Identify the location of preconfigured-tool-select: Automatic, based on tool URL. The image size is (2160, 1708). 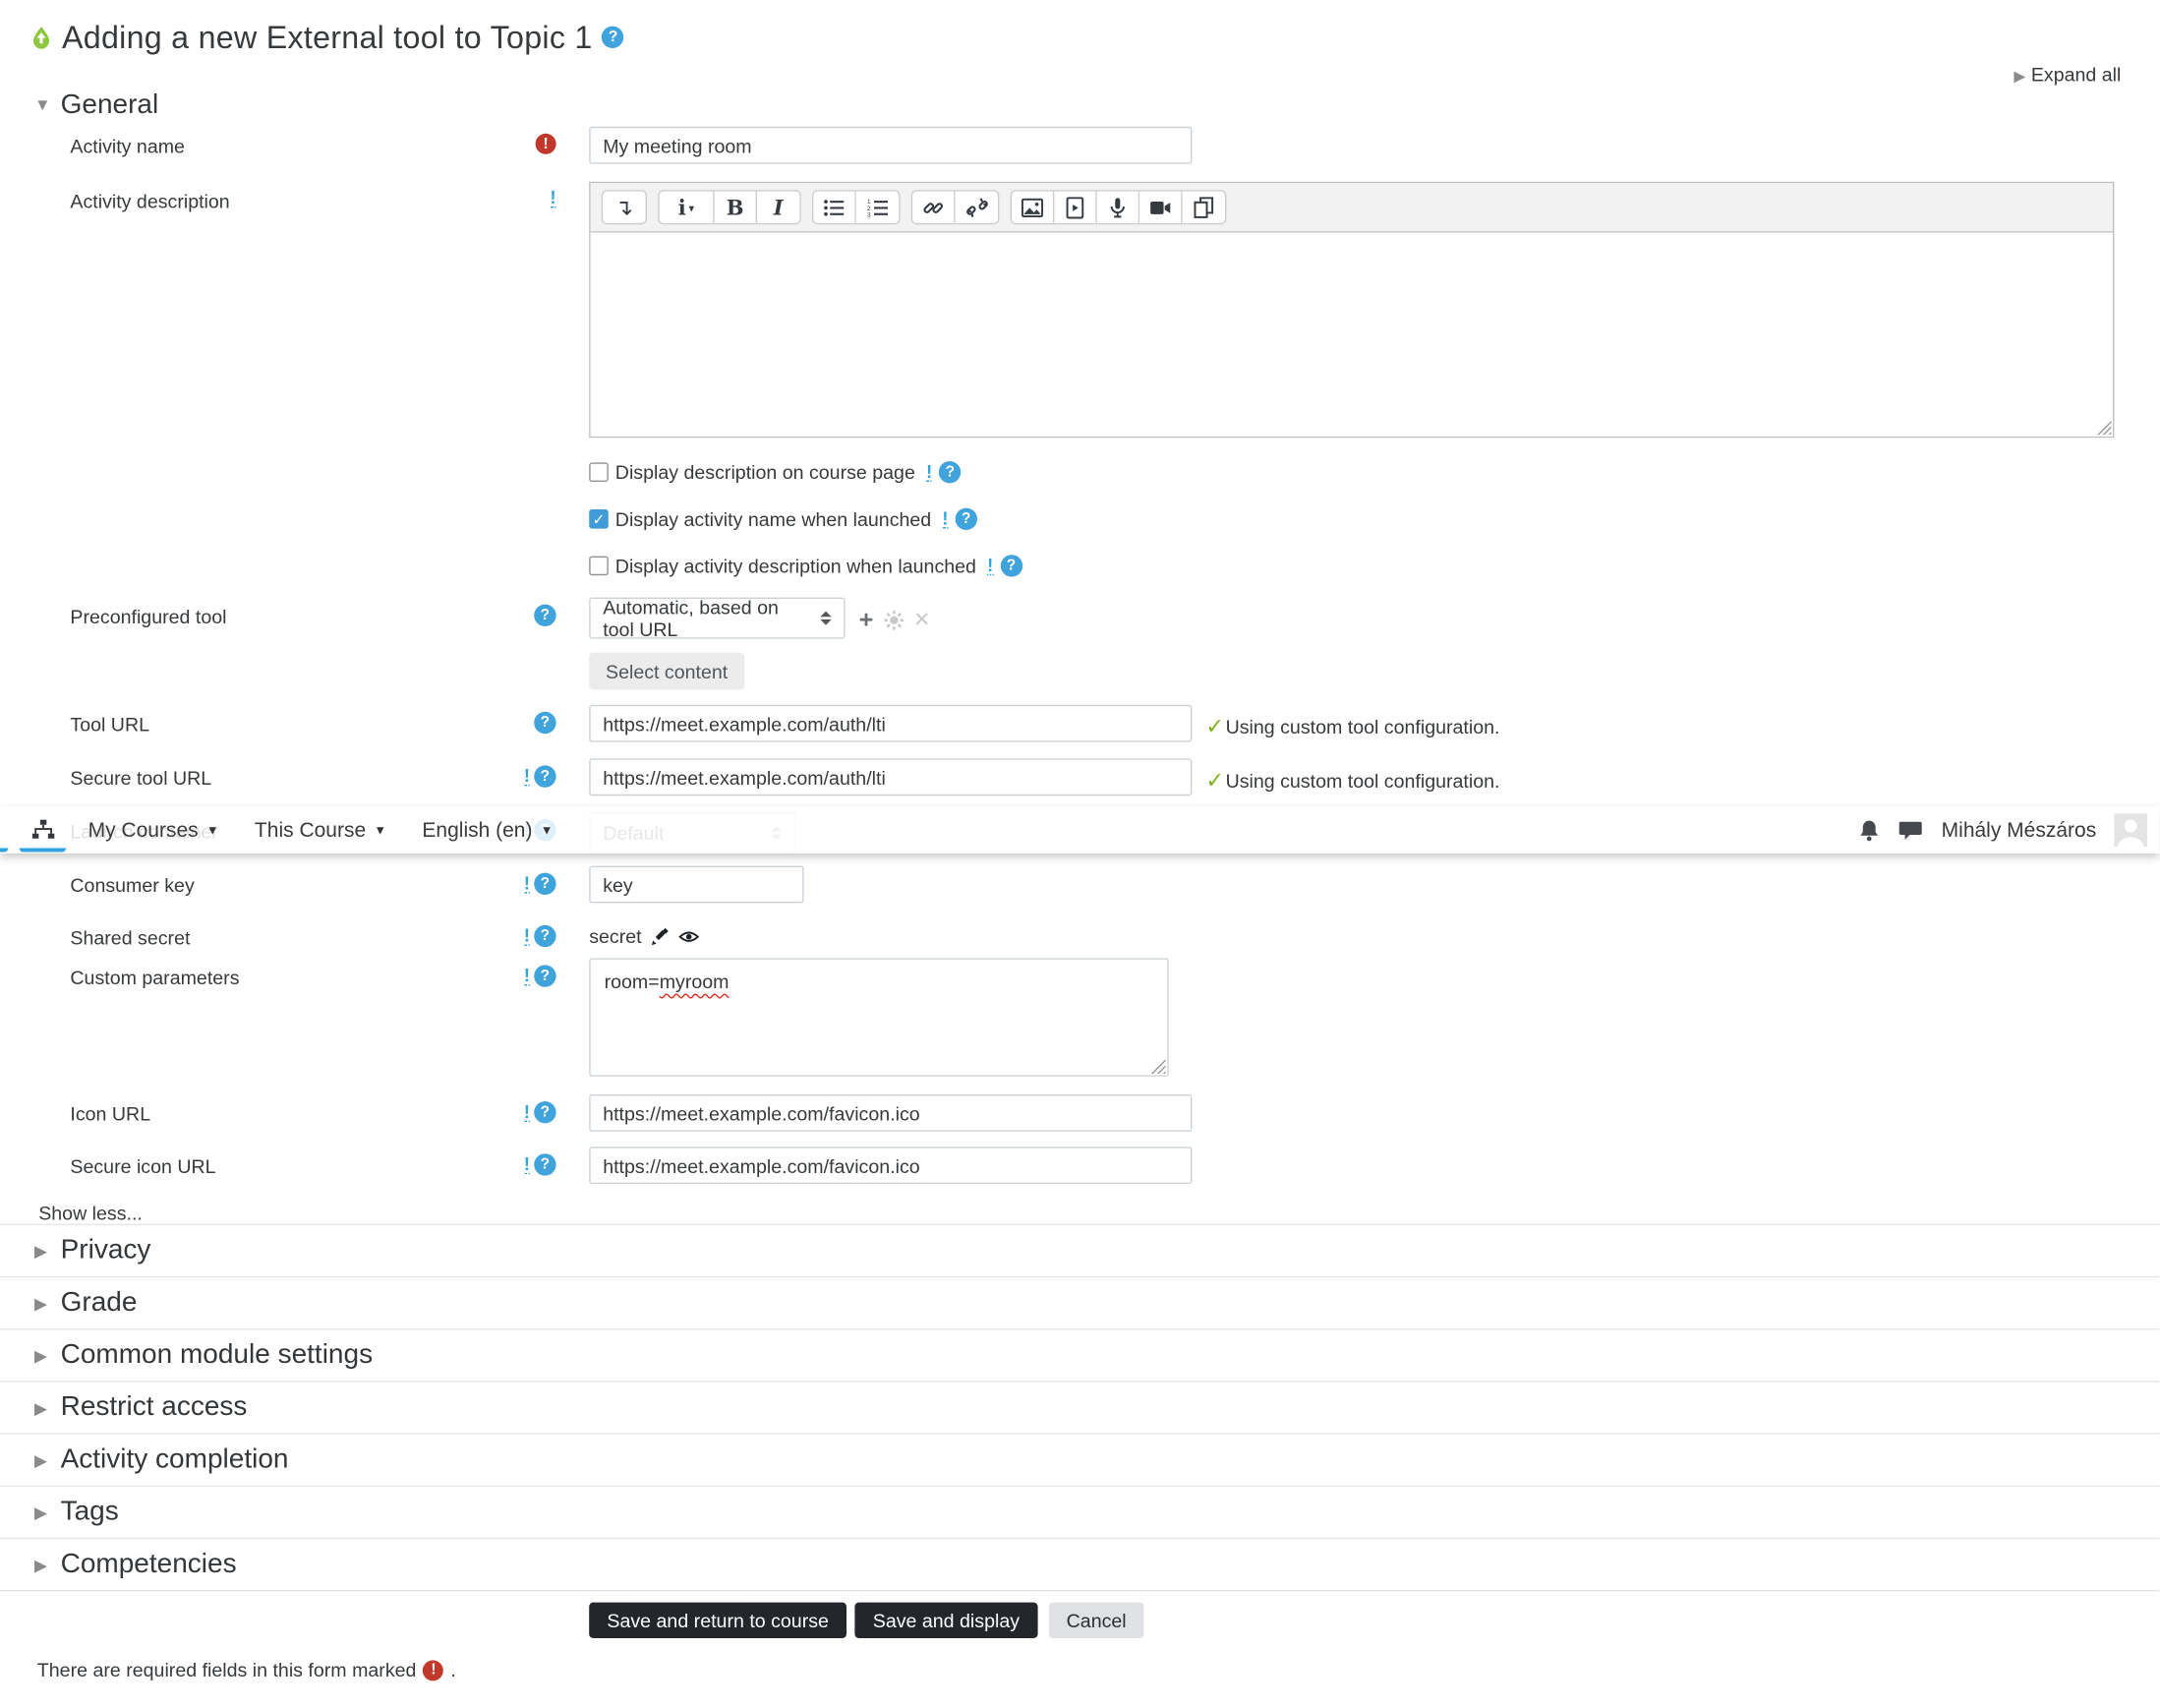
(718, 618).